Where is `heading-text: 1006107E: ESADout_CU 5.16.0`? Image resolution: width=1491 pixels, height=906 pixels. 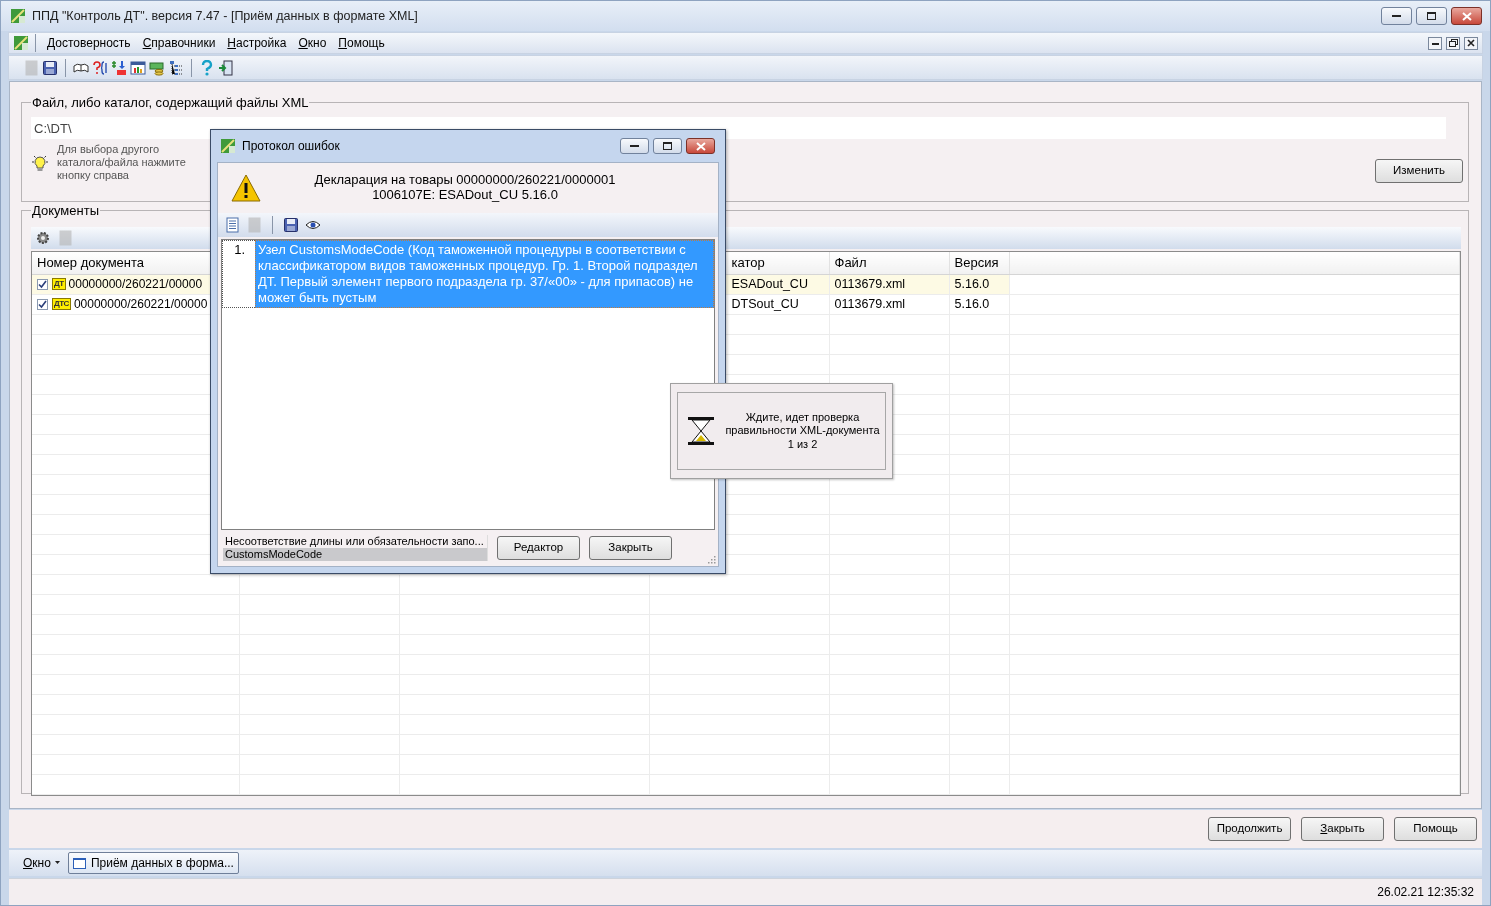 heading-text: 1006107E: ESADout_CU 5.16.0 is located at coordinates (465, 195).